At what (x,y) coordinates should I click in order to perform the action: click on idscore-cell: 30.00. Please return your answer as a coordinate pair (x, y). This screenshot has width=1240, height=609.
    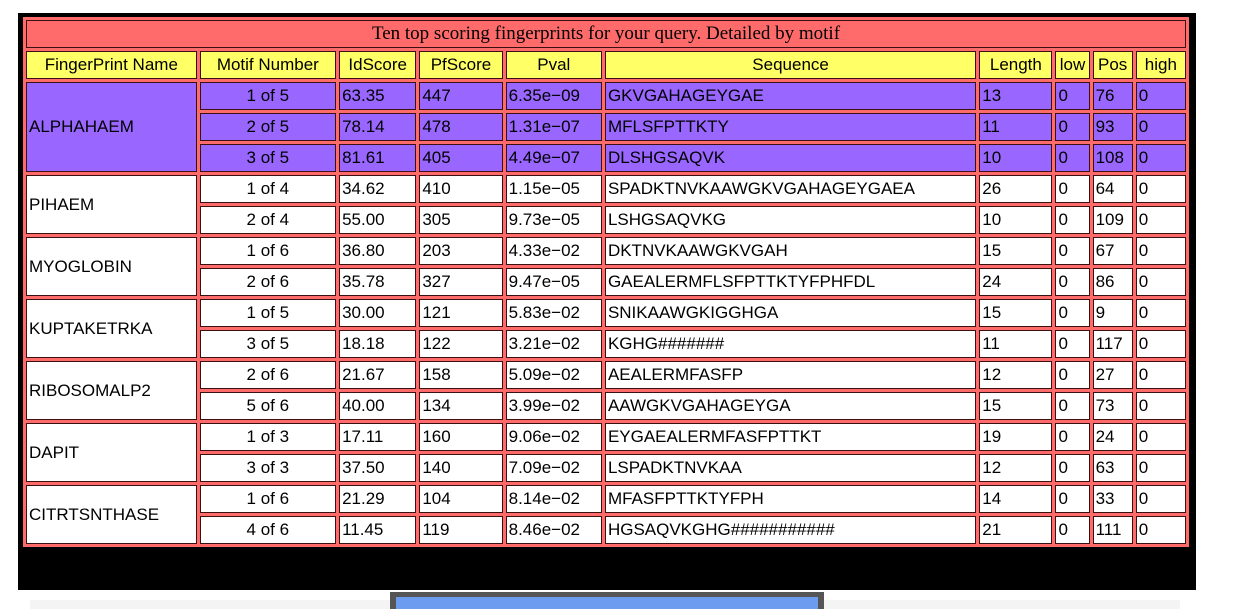
    Looking at the image, I should click on (378, 313).